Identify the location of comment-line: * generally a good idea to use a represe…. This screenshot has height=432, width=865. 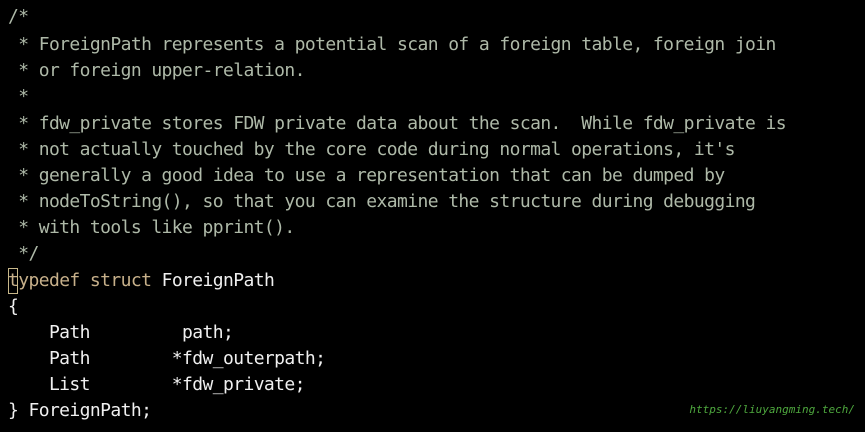
(366, 175).